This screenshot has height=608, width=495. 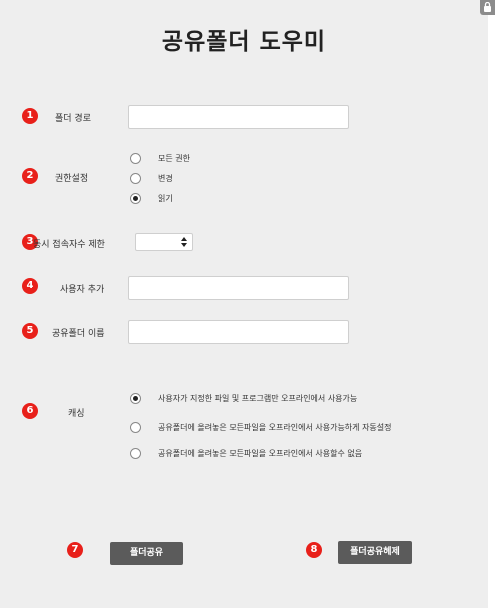 What do you see at coordinates (30, 331) in the screenshot?
I see `step-5-badge: 5` at bounding box center [30, 331].